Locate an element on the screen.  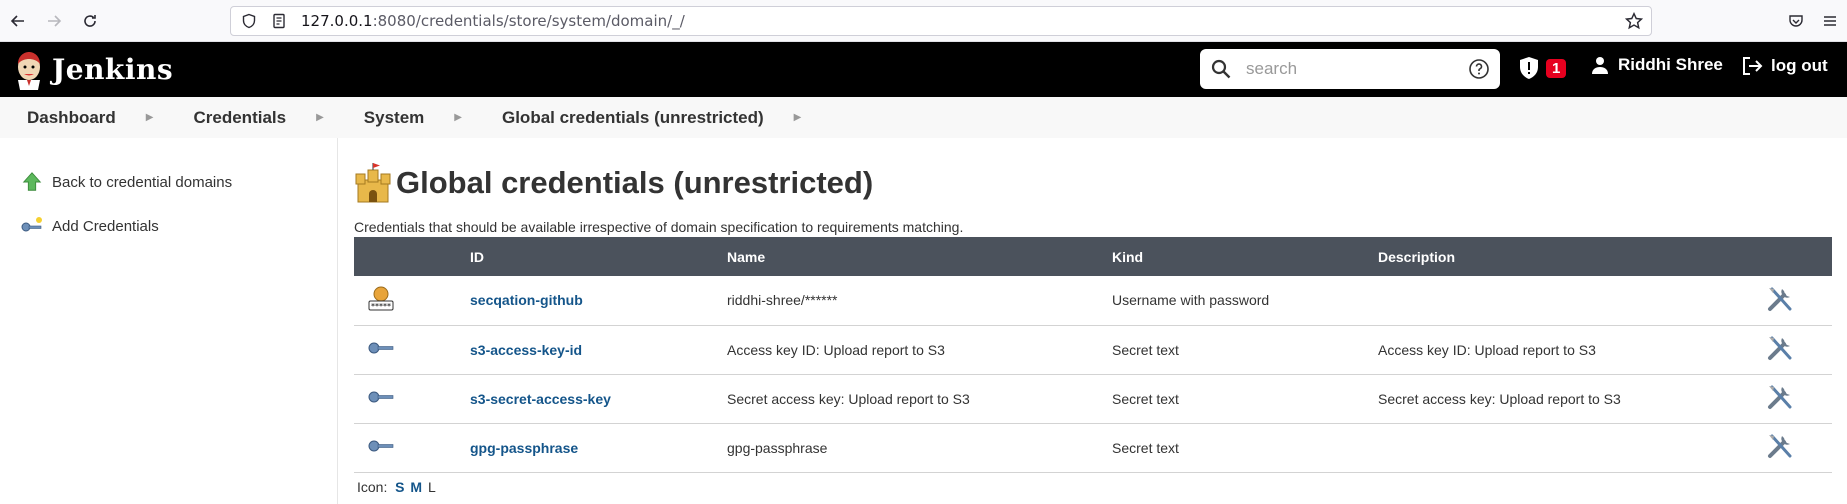
reload-button is located at coordinates (90, 21).